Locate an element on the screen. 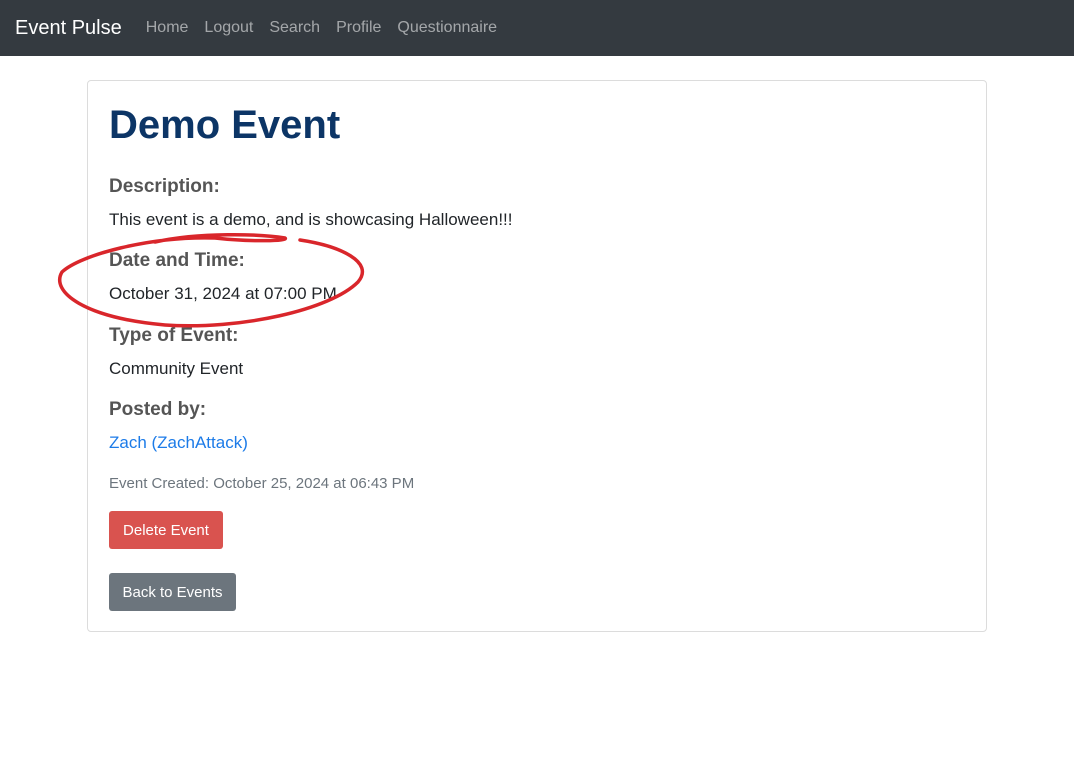  nav-link-questionnaire: Questionnaire is located at coordinates (447, 28).